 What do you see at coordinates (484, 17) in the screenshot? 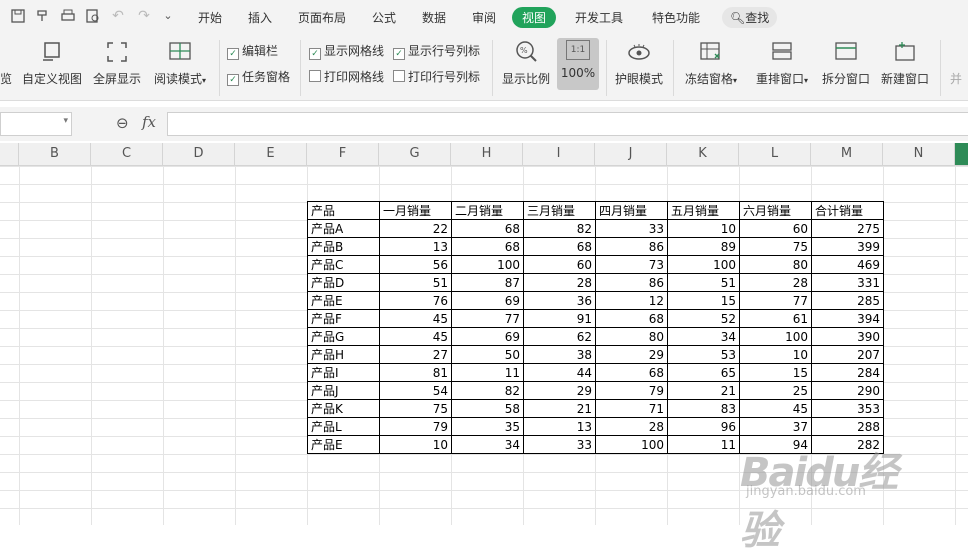
I see `tab-review: 审阅` at bounding box center [484, 17].